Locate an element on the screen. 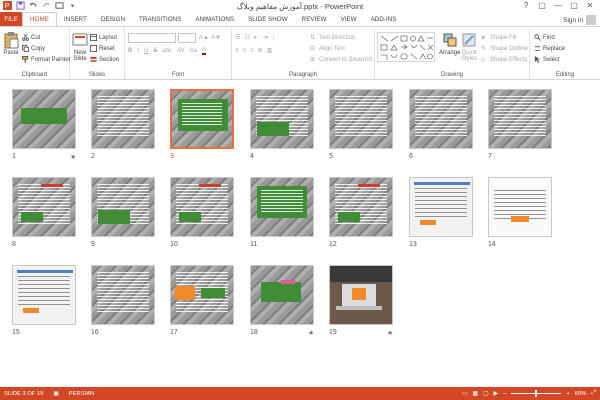 This screenshot has width=600, height=400. format-painter-button: Format Painter is located at coordinates (46, 59).